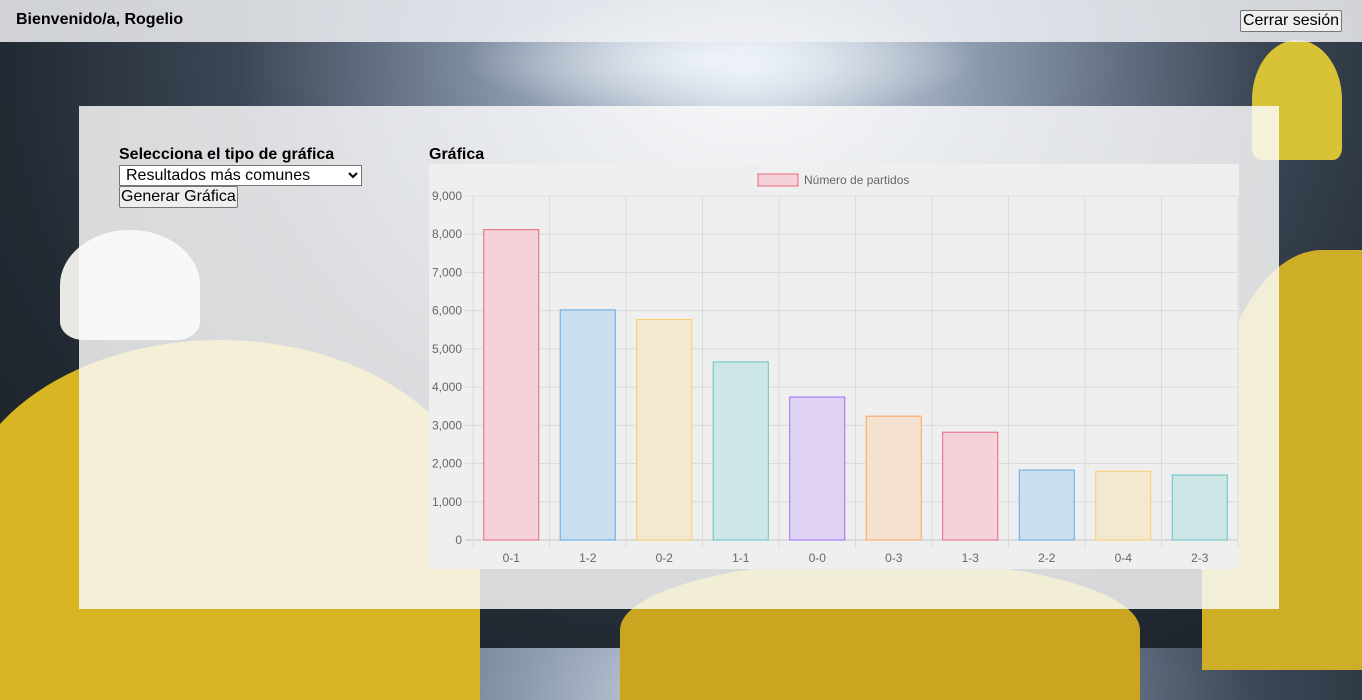  I want to click on welcome-message: Bienvenido/a, Rogelio, so click(100, 19).